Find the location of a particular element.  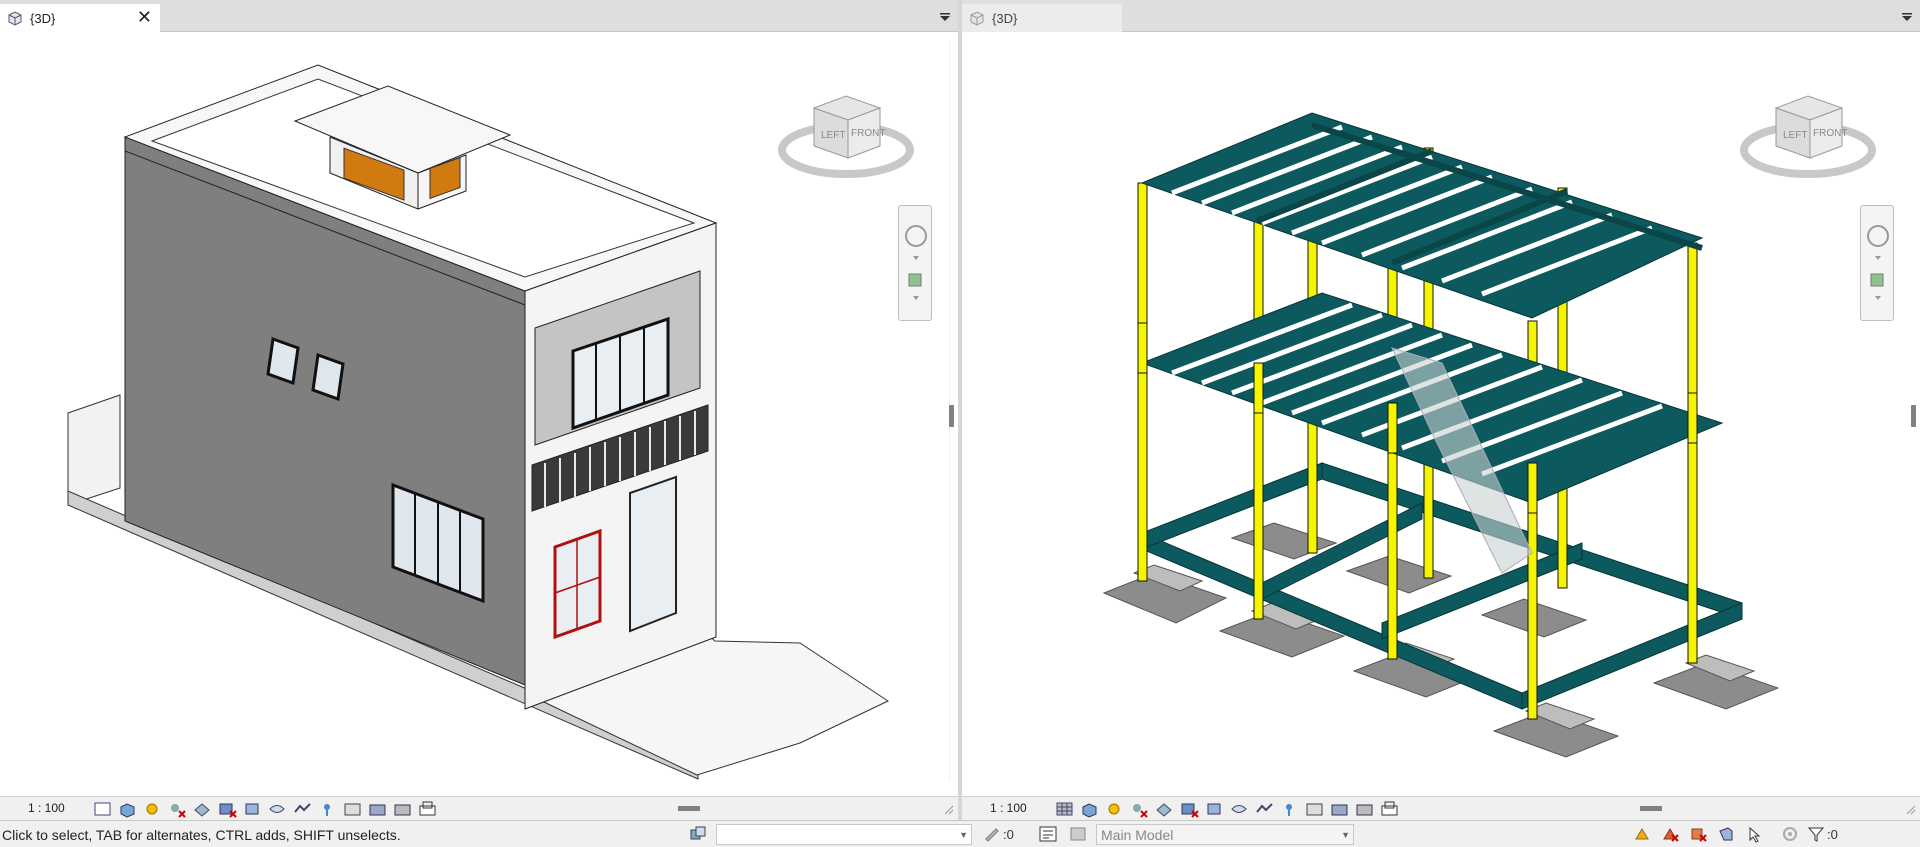

view-tab-3d: {3D} ✕ is located at coordinates (80, 18).